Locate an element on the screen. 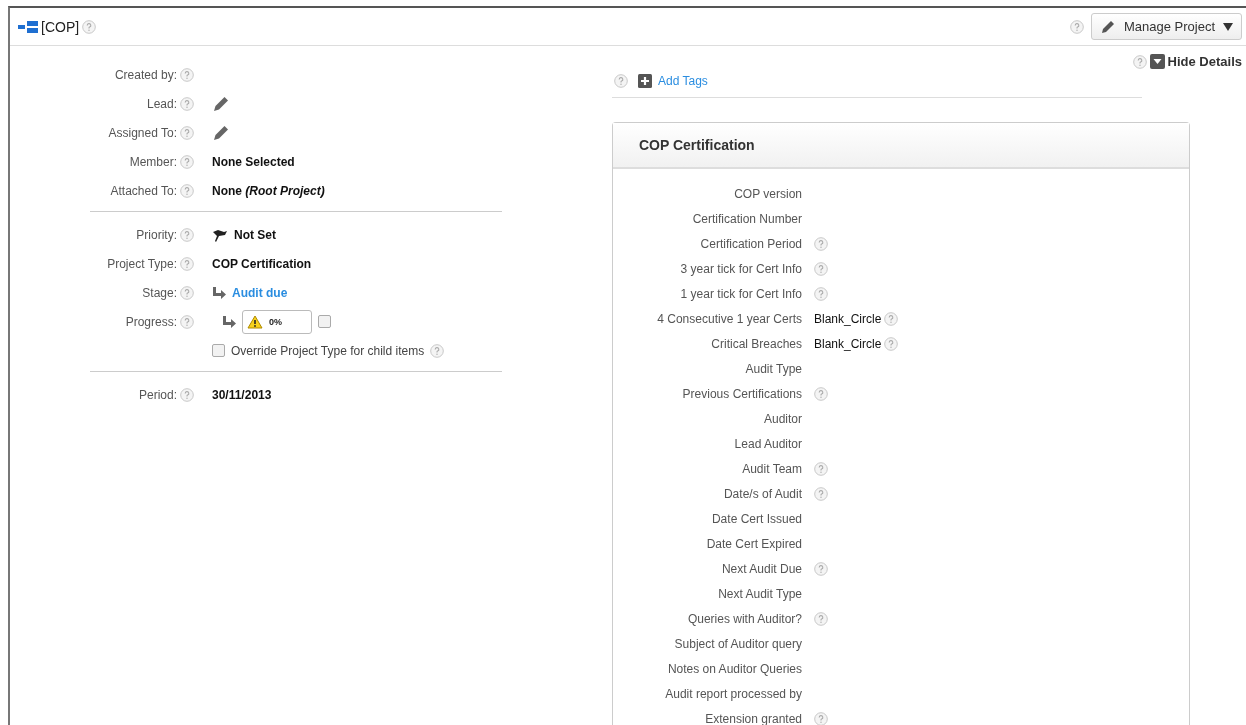 Image resolution: width=1246 pixels, height=725 pixels. field-label: Audit report processed by is located at coordinates (733, 693).